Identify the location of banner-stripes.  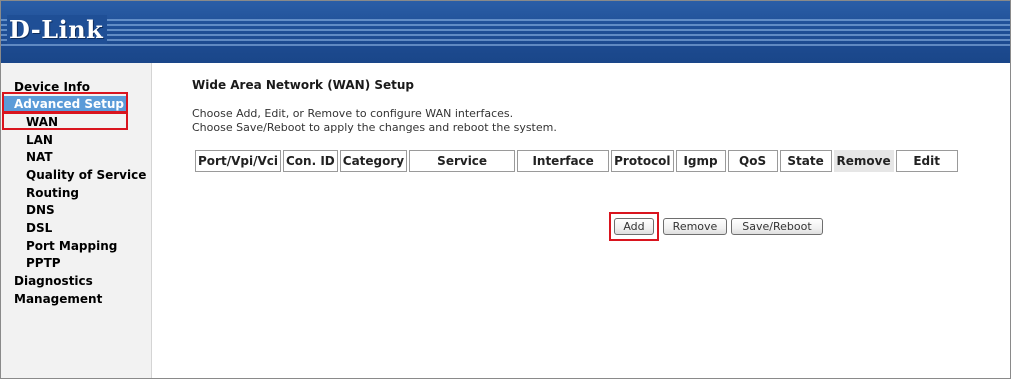
(505, 34).